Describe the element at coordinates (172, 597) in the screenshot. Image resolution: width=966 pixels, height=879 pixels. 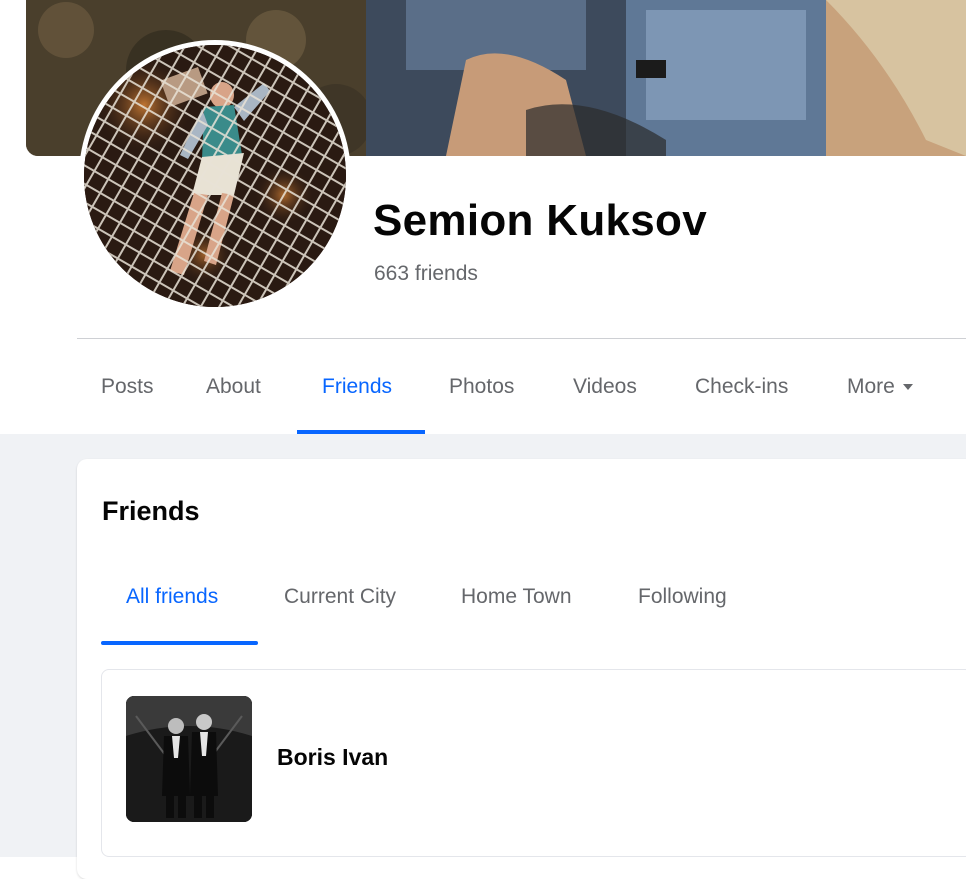
I see `subtab-all-friends: All friends` at that location.